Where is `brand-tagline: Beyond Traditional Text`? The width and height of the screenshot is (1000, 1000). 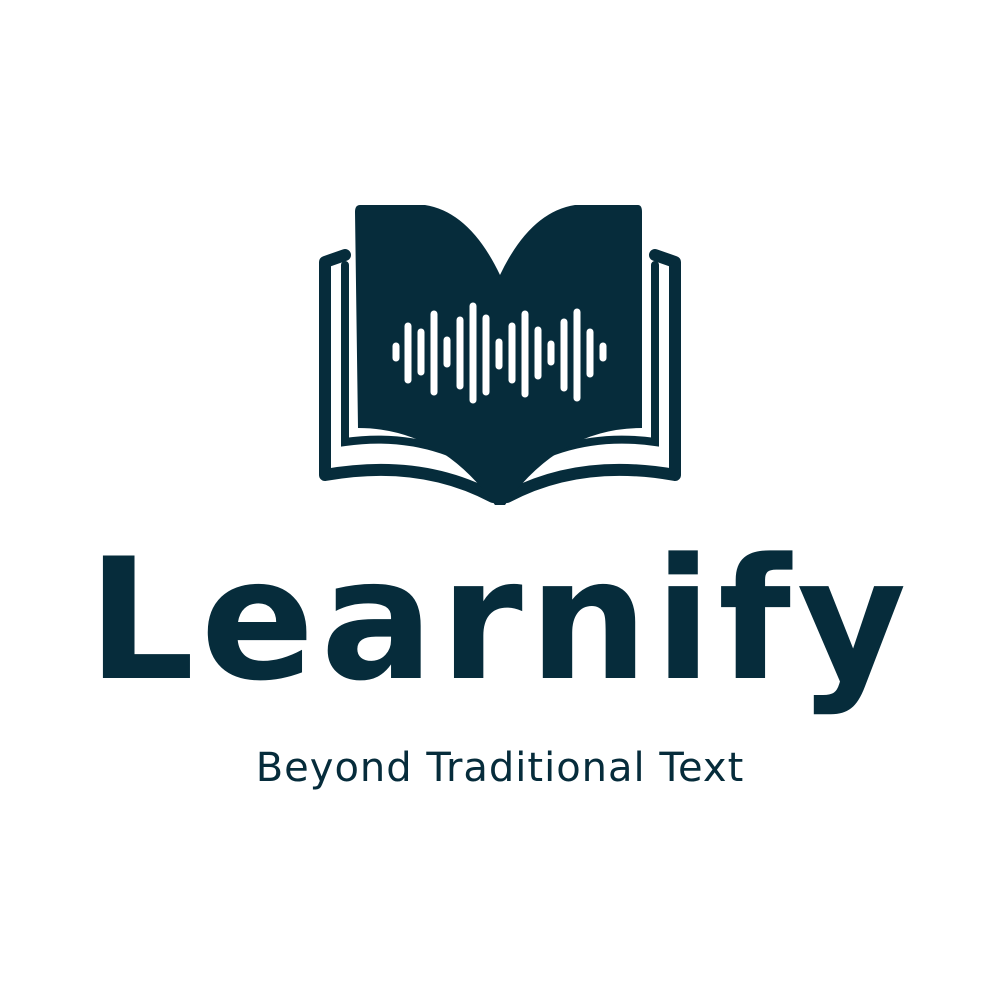
brand-tagline: Beyond Traditional Text is located at coordinates (500, 768).